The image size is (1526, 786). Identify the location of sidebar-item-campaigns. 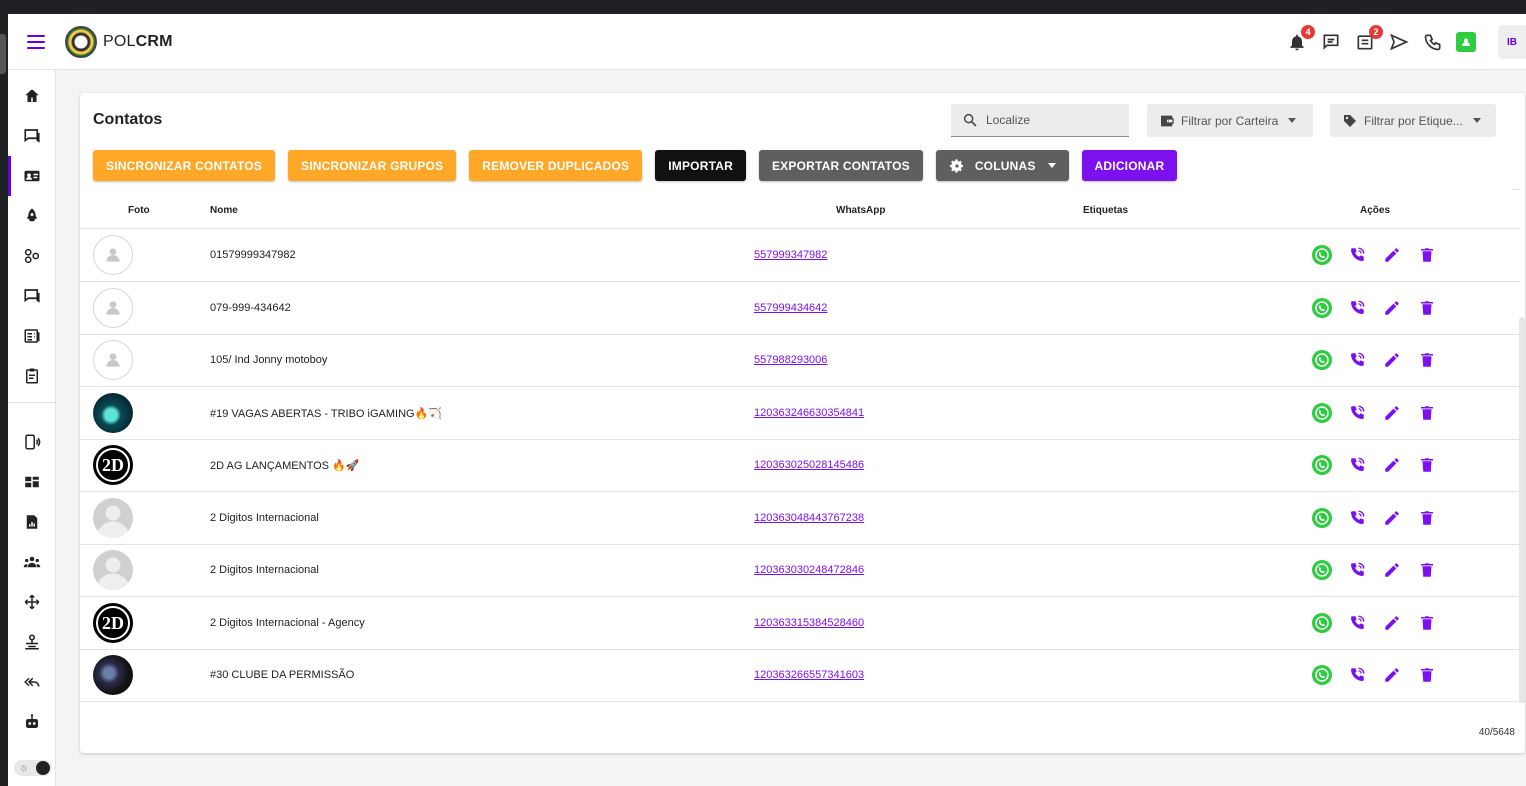
(32, 216).